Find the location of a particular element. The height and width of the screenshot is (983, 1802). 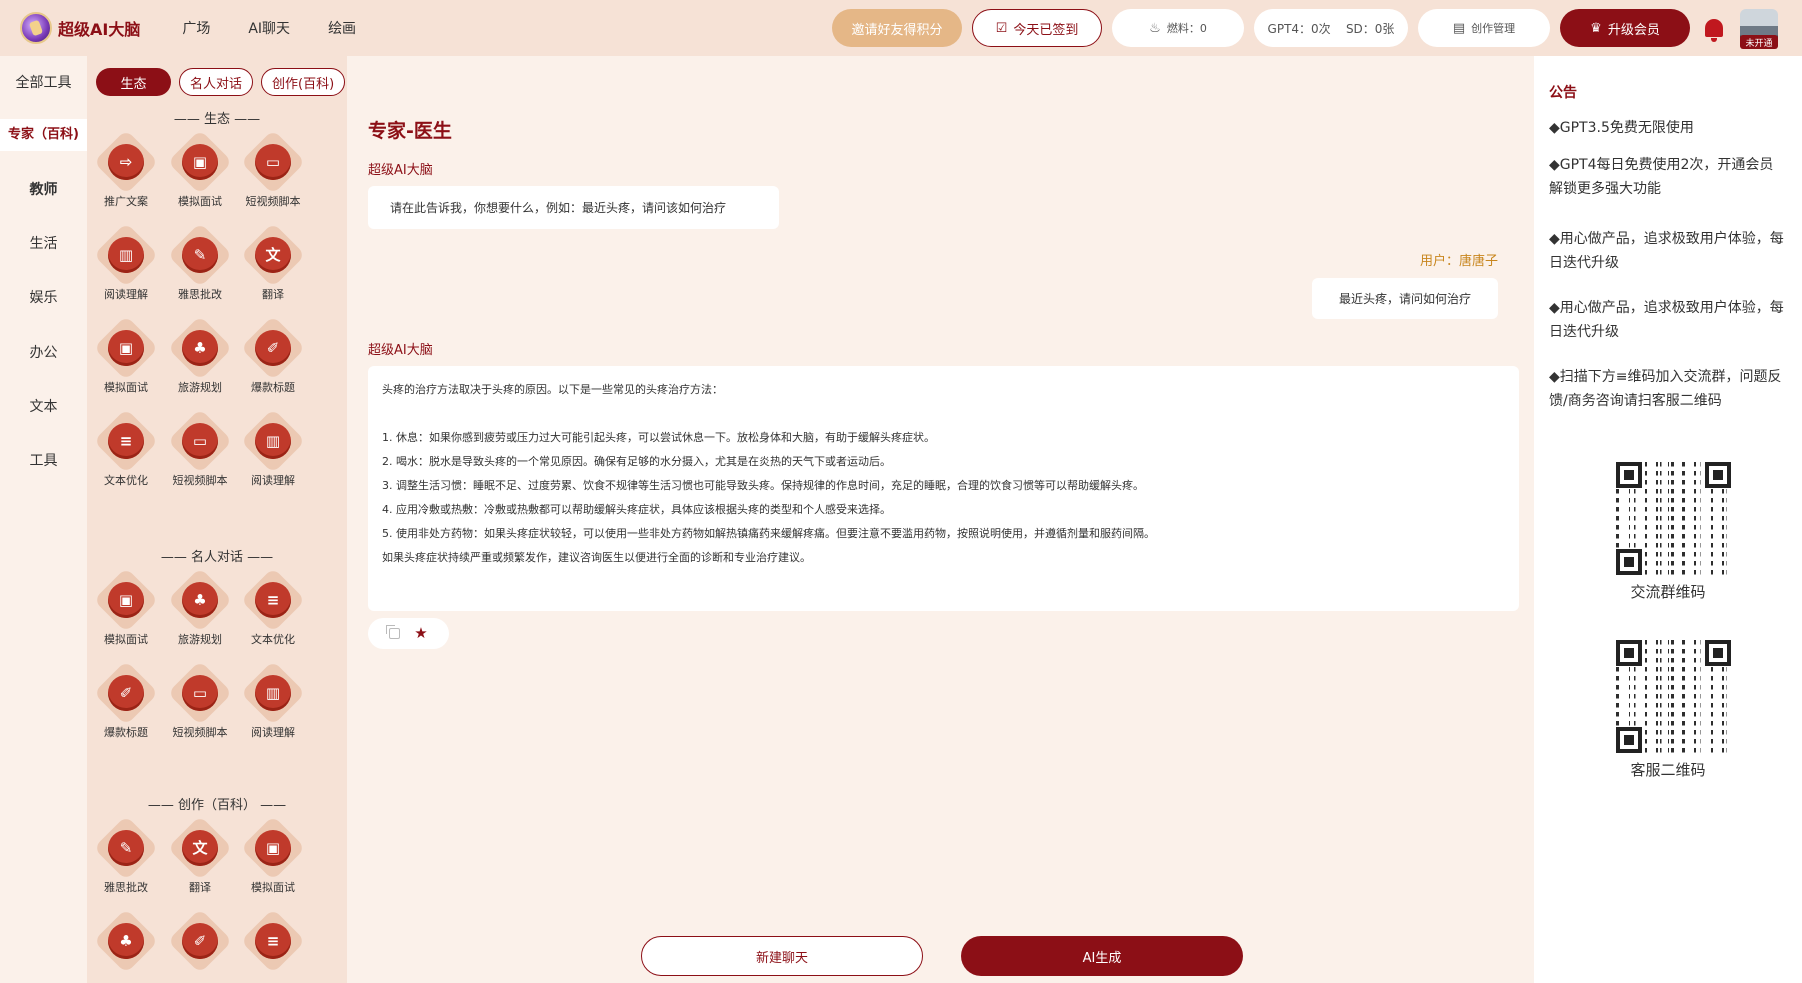

invite-label: 邀请好友得积分 is located at coordinates (897, 30).